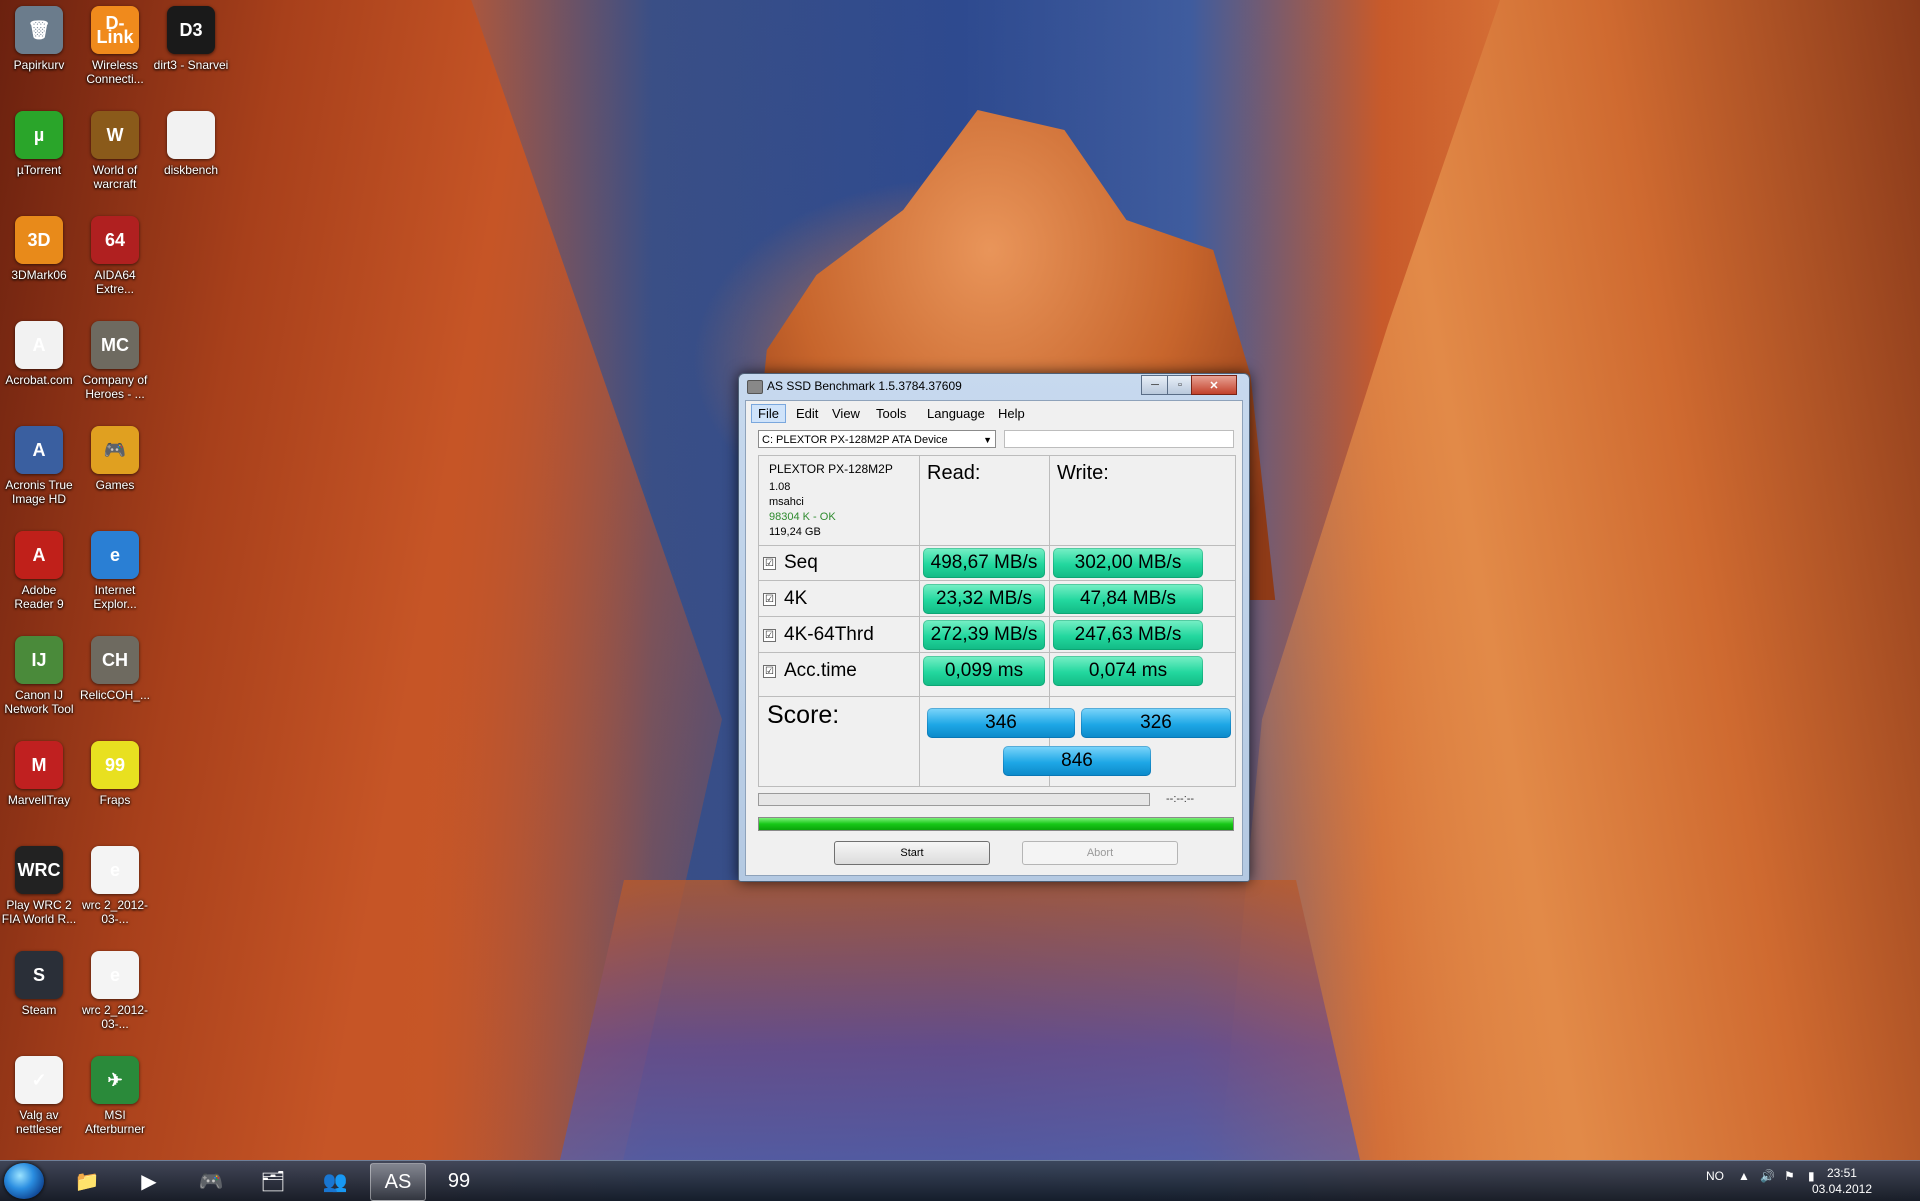 This screenshot has height=1201, width=1920. What do you see at coordinates (769, 635) in the screenshot?
I see `4k-64thrd-checkbox: ☑` at bounding box center [769, 635].